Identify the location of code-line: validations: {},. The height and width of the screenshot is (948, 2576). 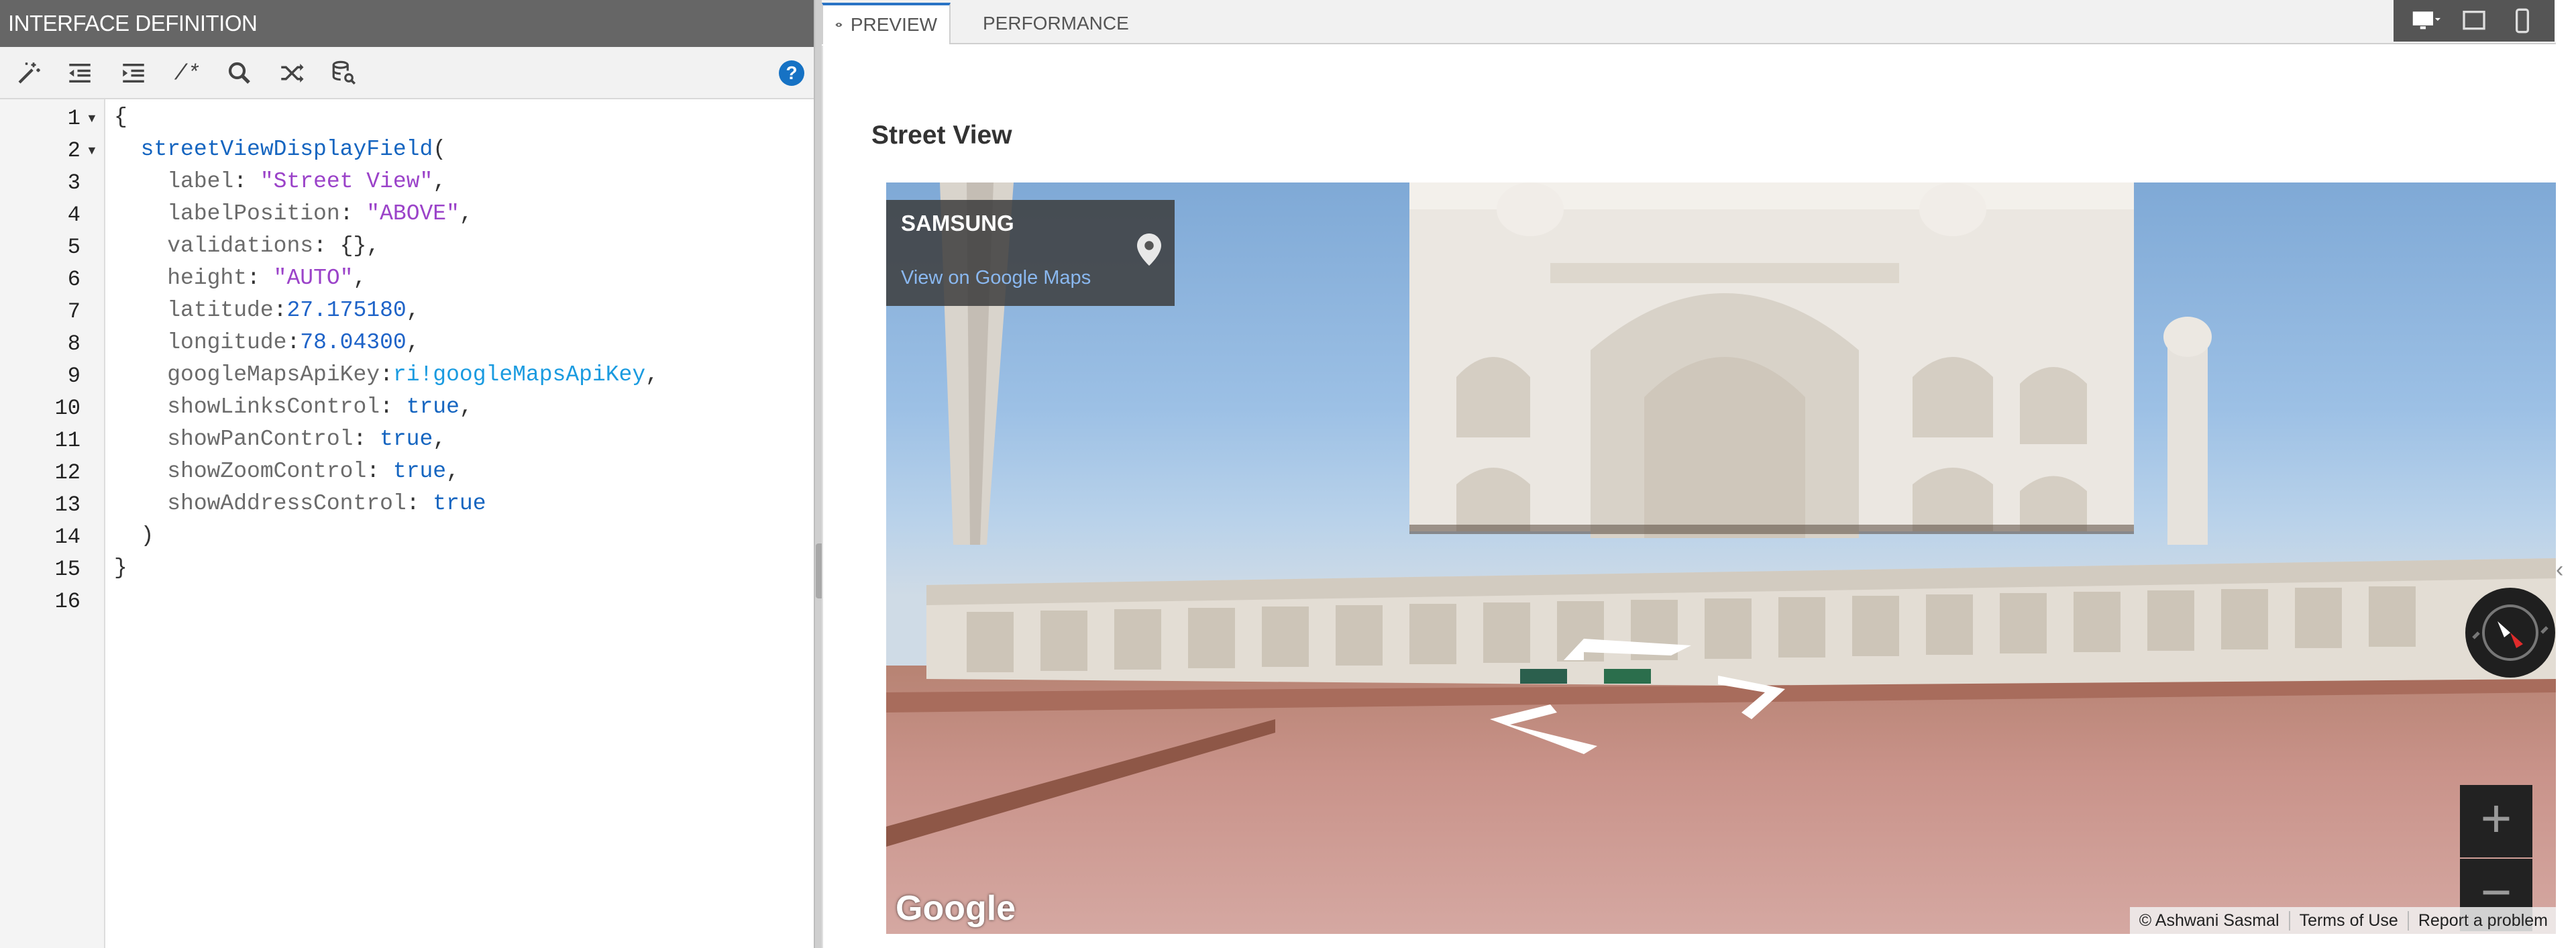
(273, 245).